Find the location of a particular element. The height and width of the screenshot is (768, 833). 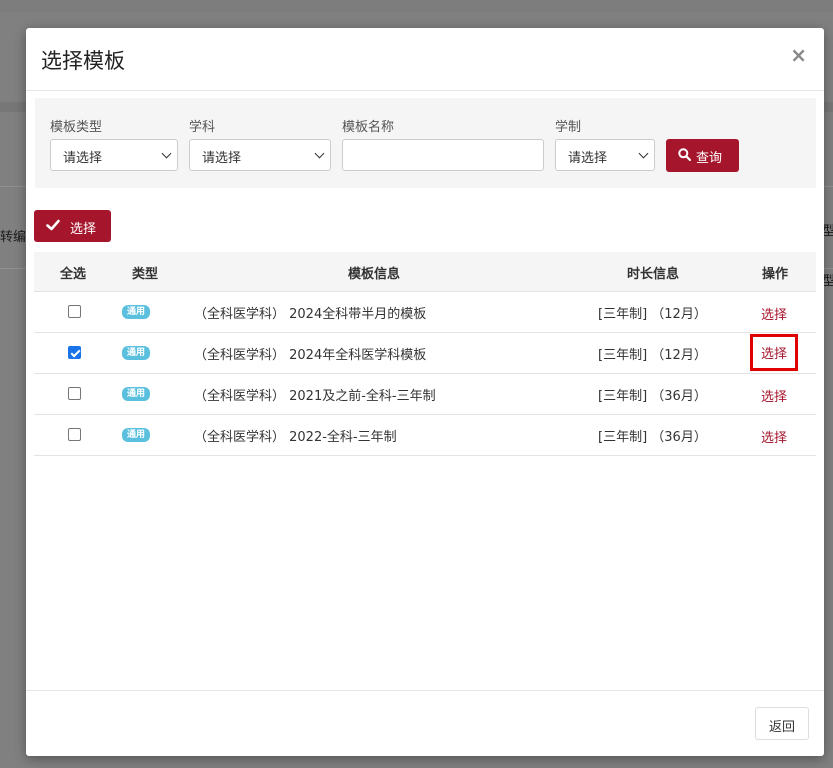

modal-header: 选择模板 × is located at coordinates (425, 59).